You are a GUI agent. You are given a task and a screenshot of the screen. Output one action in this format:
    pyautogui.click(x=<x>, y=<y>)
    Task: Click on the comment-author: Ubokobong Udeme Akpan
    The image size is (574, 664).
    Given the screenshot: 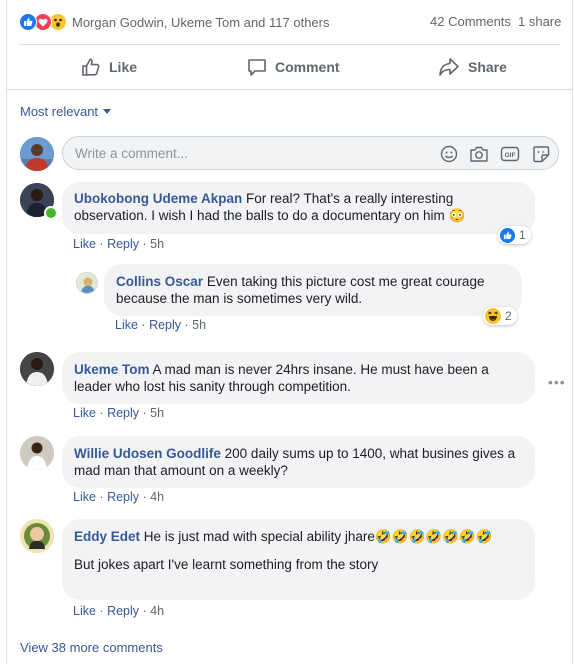 What is the action you would take?
    pyautogui.click(x=158, y=198)
    